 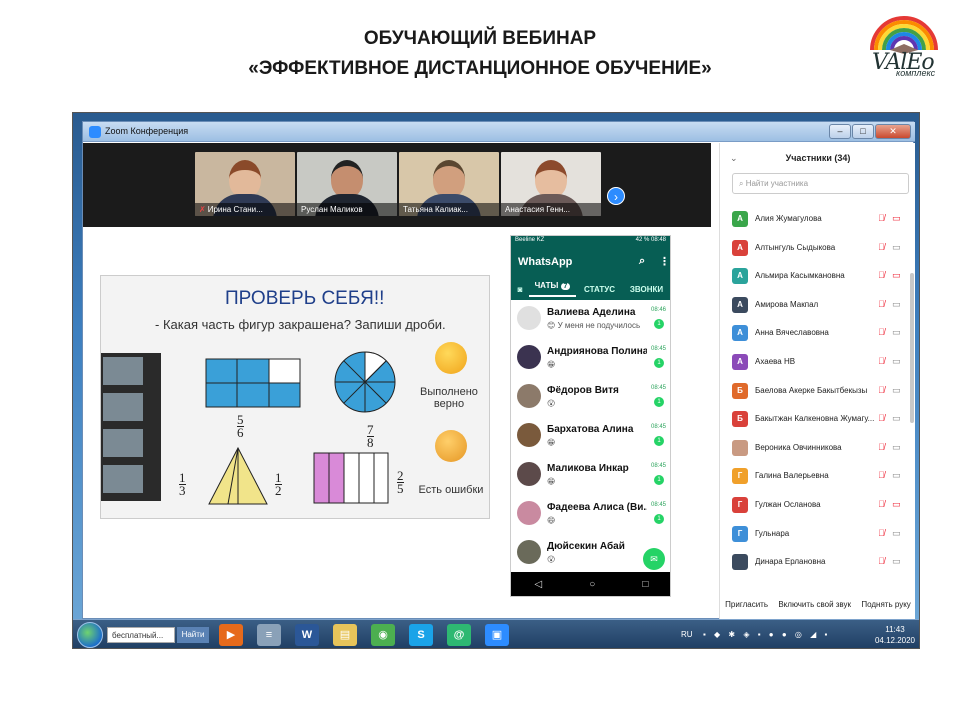 I want to click on camera-icon: ◙, so click(x=520, y=289).